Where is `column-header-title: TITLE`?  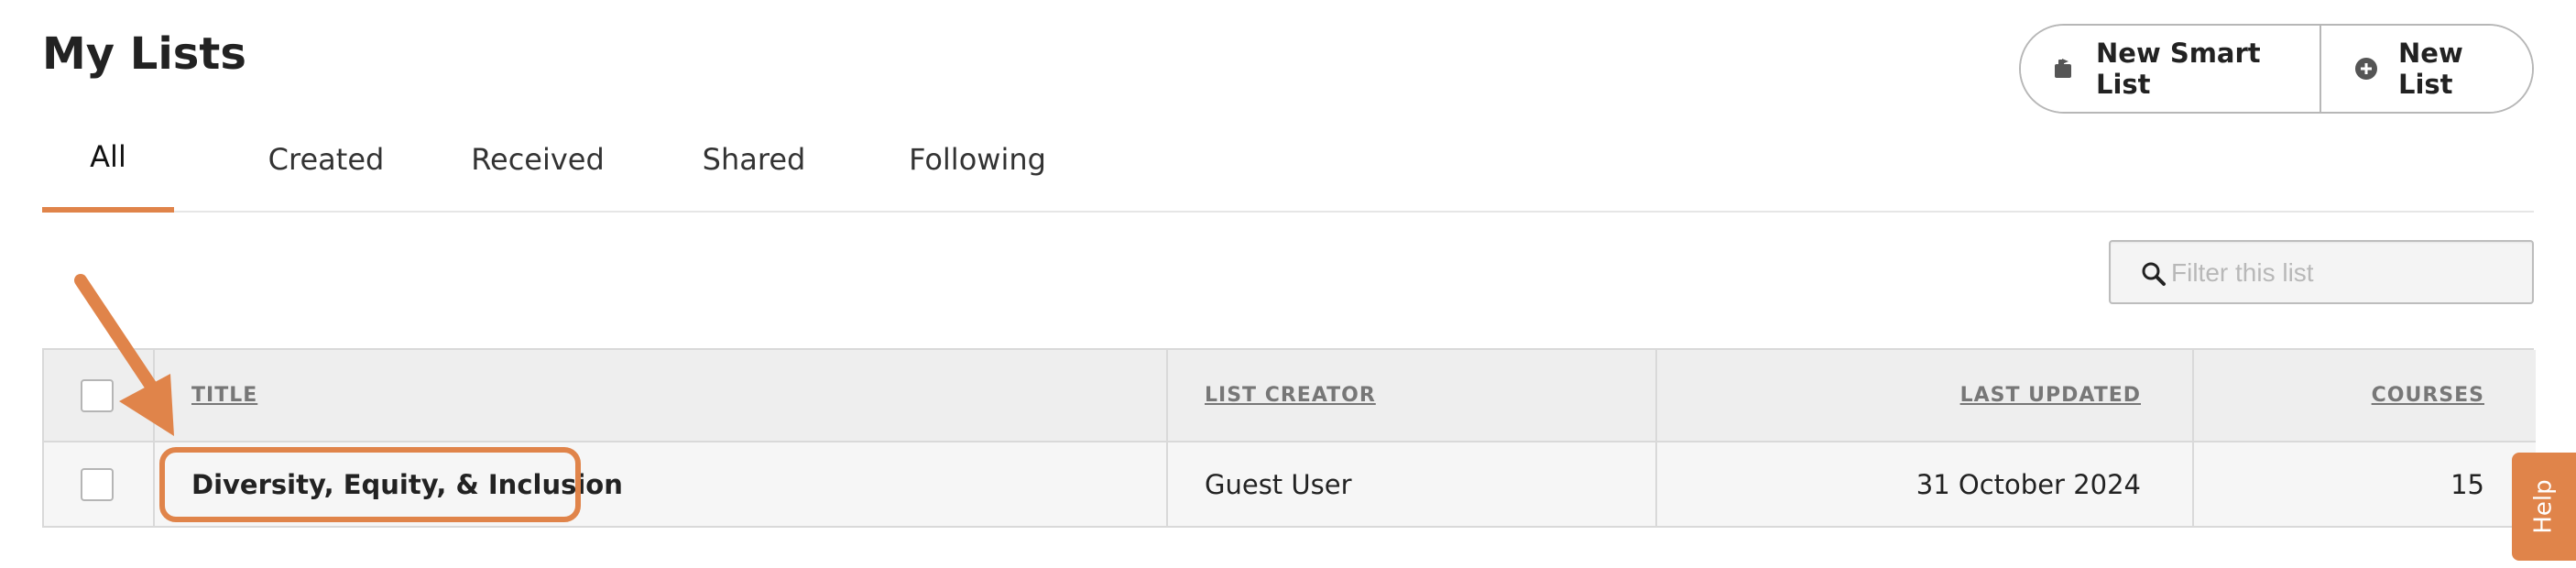 column-header-title: TITLE is located at coordinates (661, 396).